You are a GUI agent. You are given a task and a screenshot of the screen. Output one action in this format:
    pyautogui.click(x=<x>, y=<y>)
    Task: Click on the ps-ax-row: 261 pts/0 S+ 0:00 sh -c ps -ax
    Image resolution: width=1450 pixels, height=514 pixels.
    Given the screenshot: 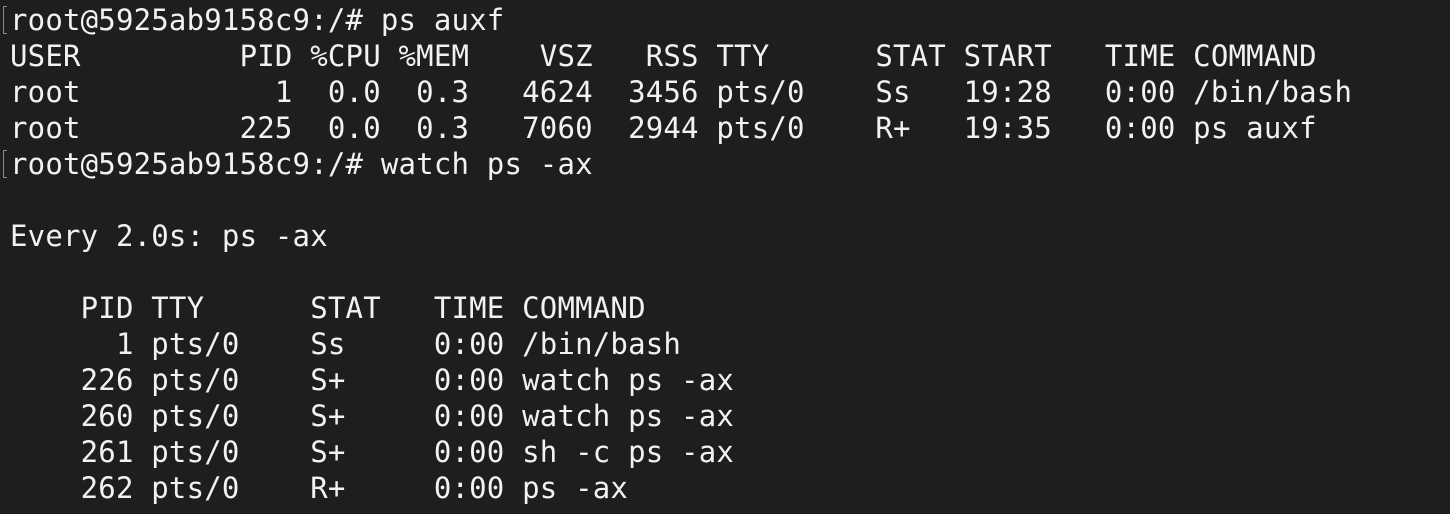 What is the action you would take?
    pyautogui.click(x=372, y=452)
    